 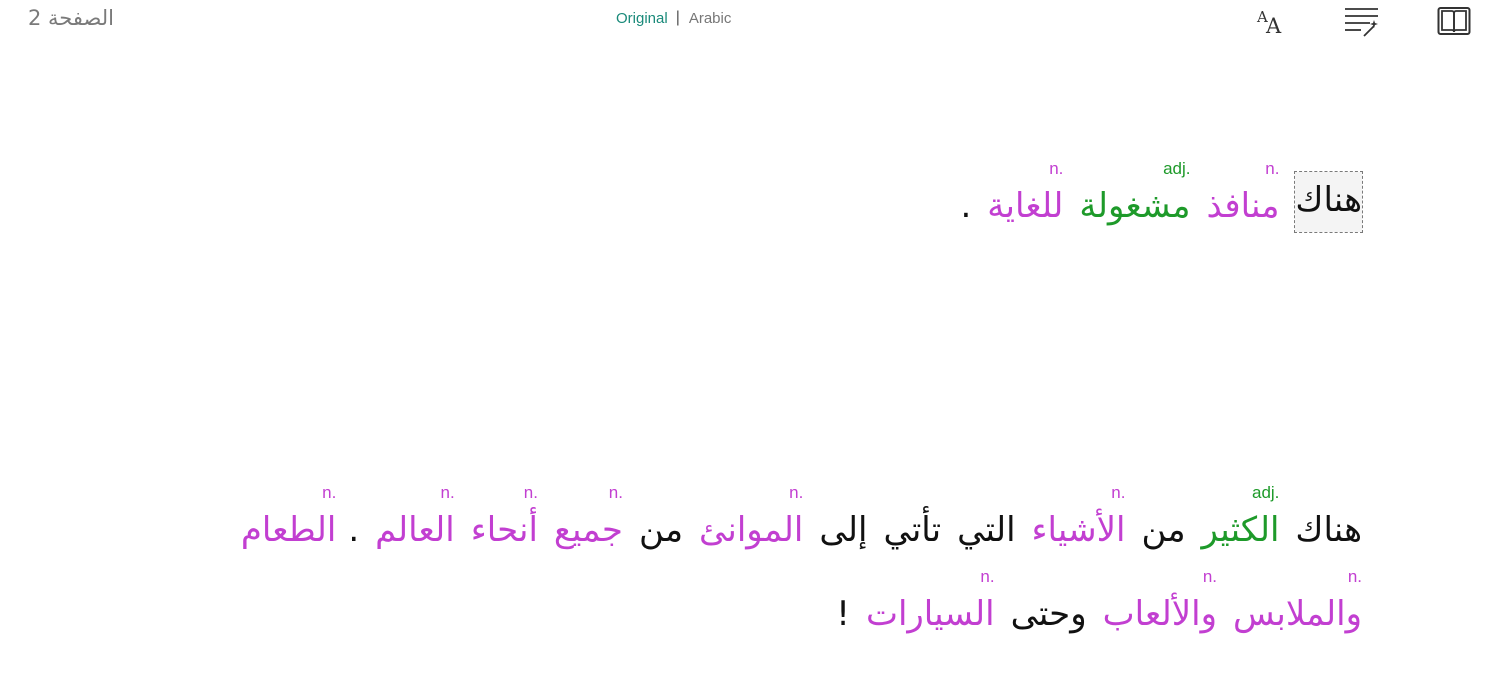 I want to click on word-token: adj. مشغولة, so click(x=1134, y=195).